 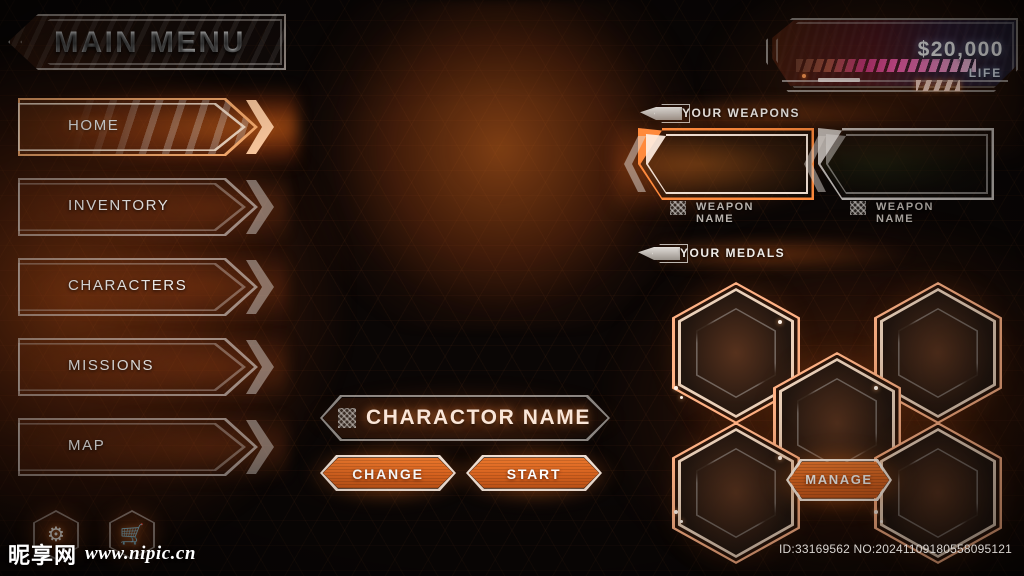 I want to click on hud-dot-decor, so click(x=804, y=76).